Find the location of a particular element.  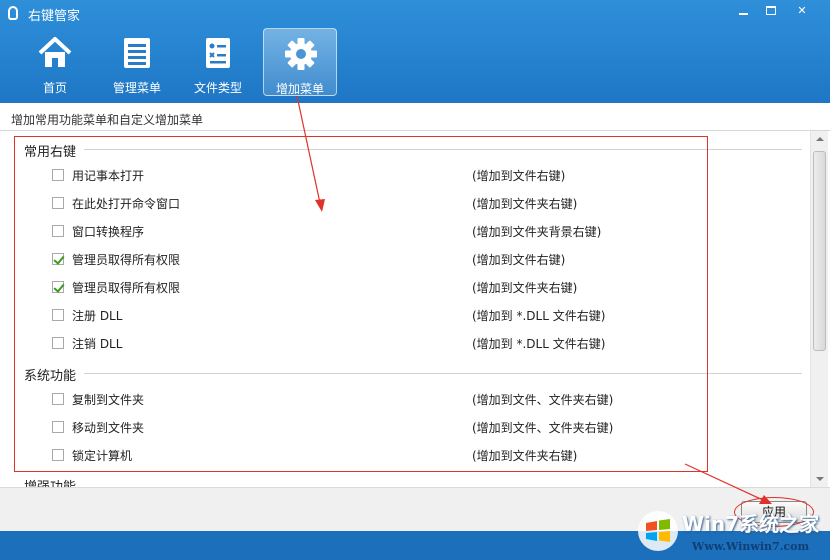

toolbar-add-menu: 增加菜单 is located at coordinates (300, 62).